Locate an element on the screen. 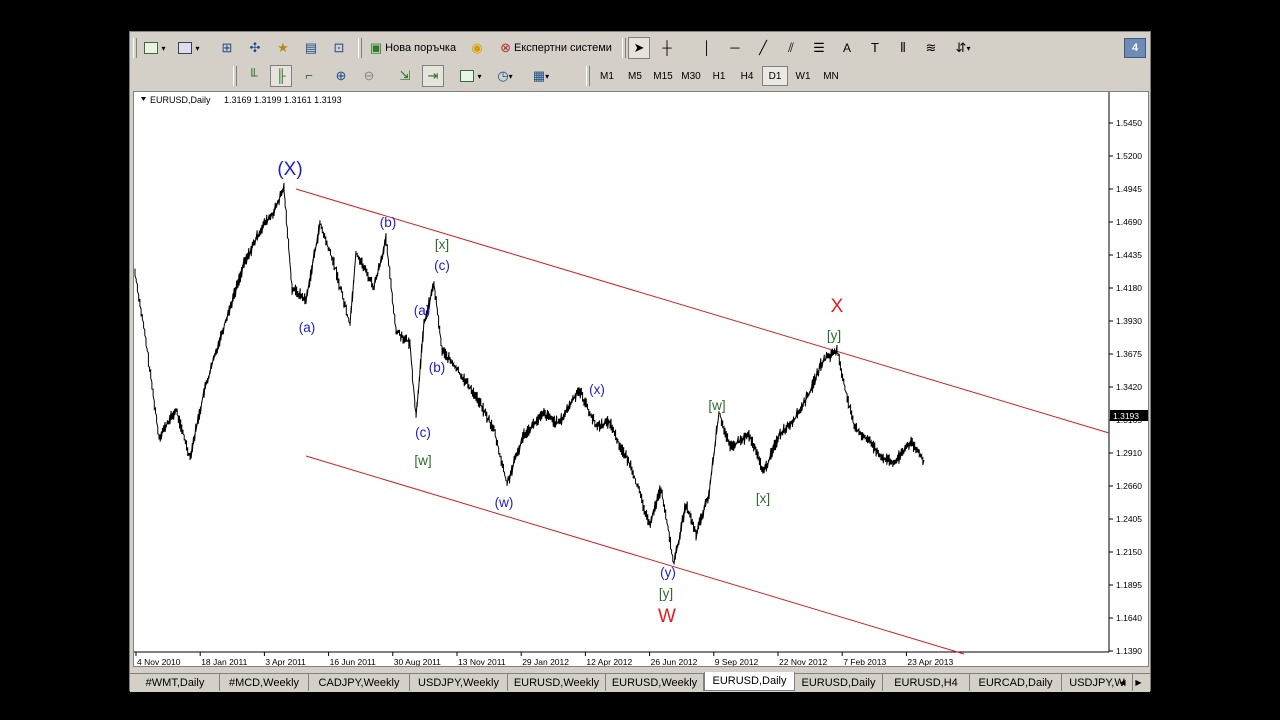  expert-systems-button: ⊗ Експертни системи is located at coordinates (556, 48).